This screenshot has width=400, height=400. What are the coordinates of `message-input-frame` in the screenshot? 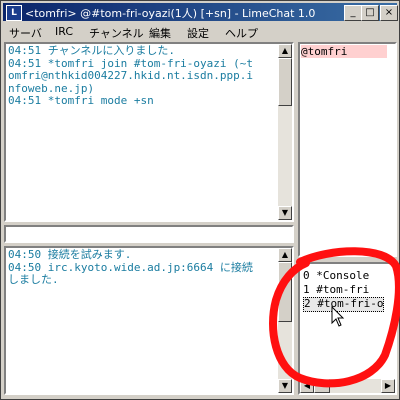 It's located at (149, 234).